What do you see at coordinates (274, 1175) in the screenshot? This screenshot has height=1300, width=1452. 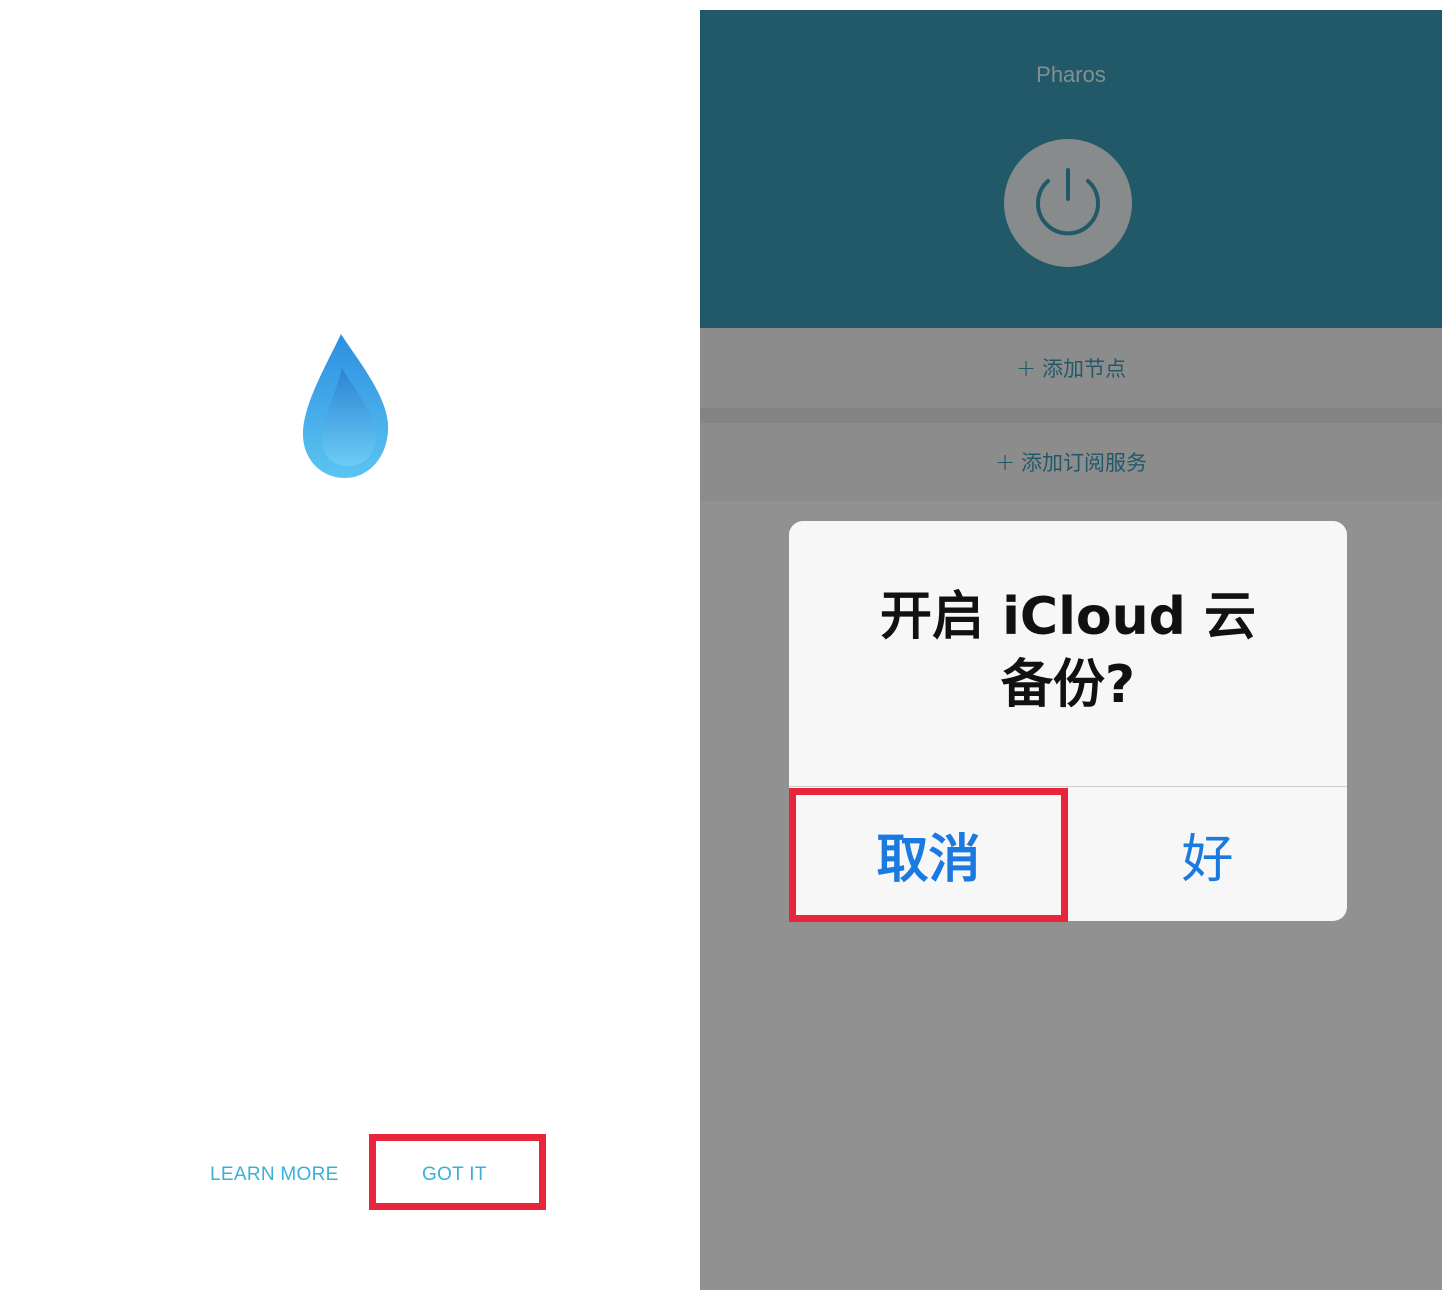 I see `learn-more-button: LEARN MORE` at bounding box center [274, 1175].